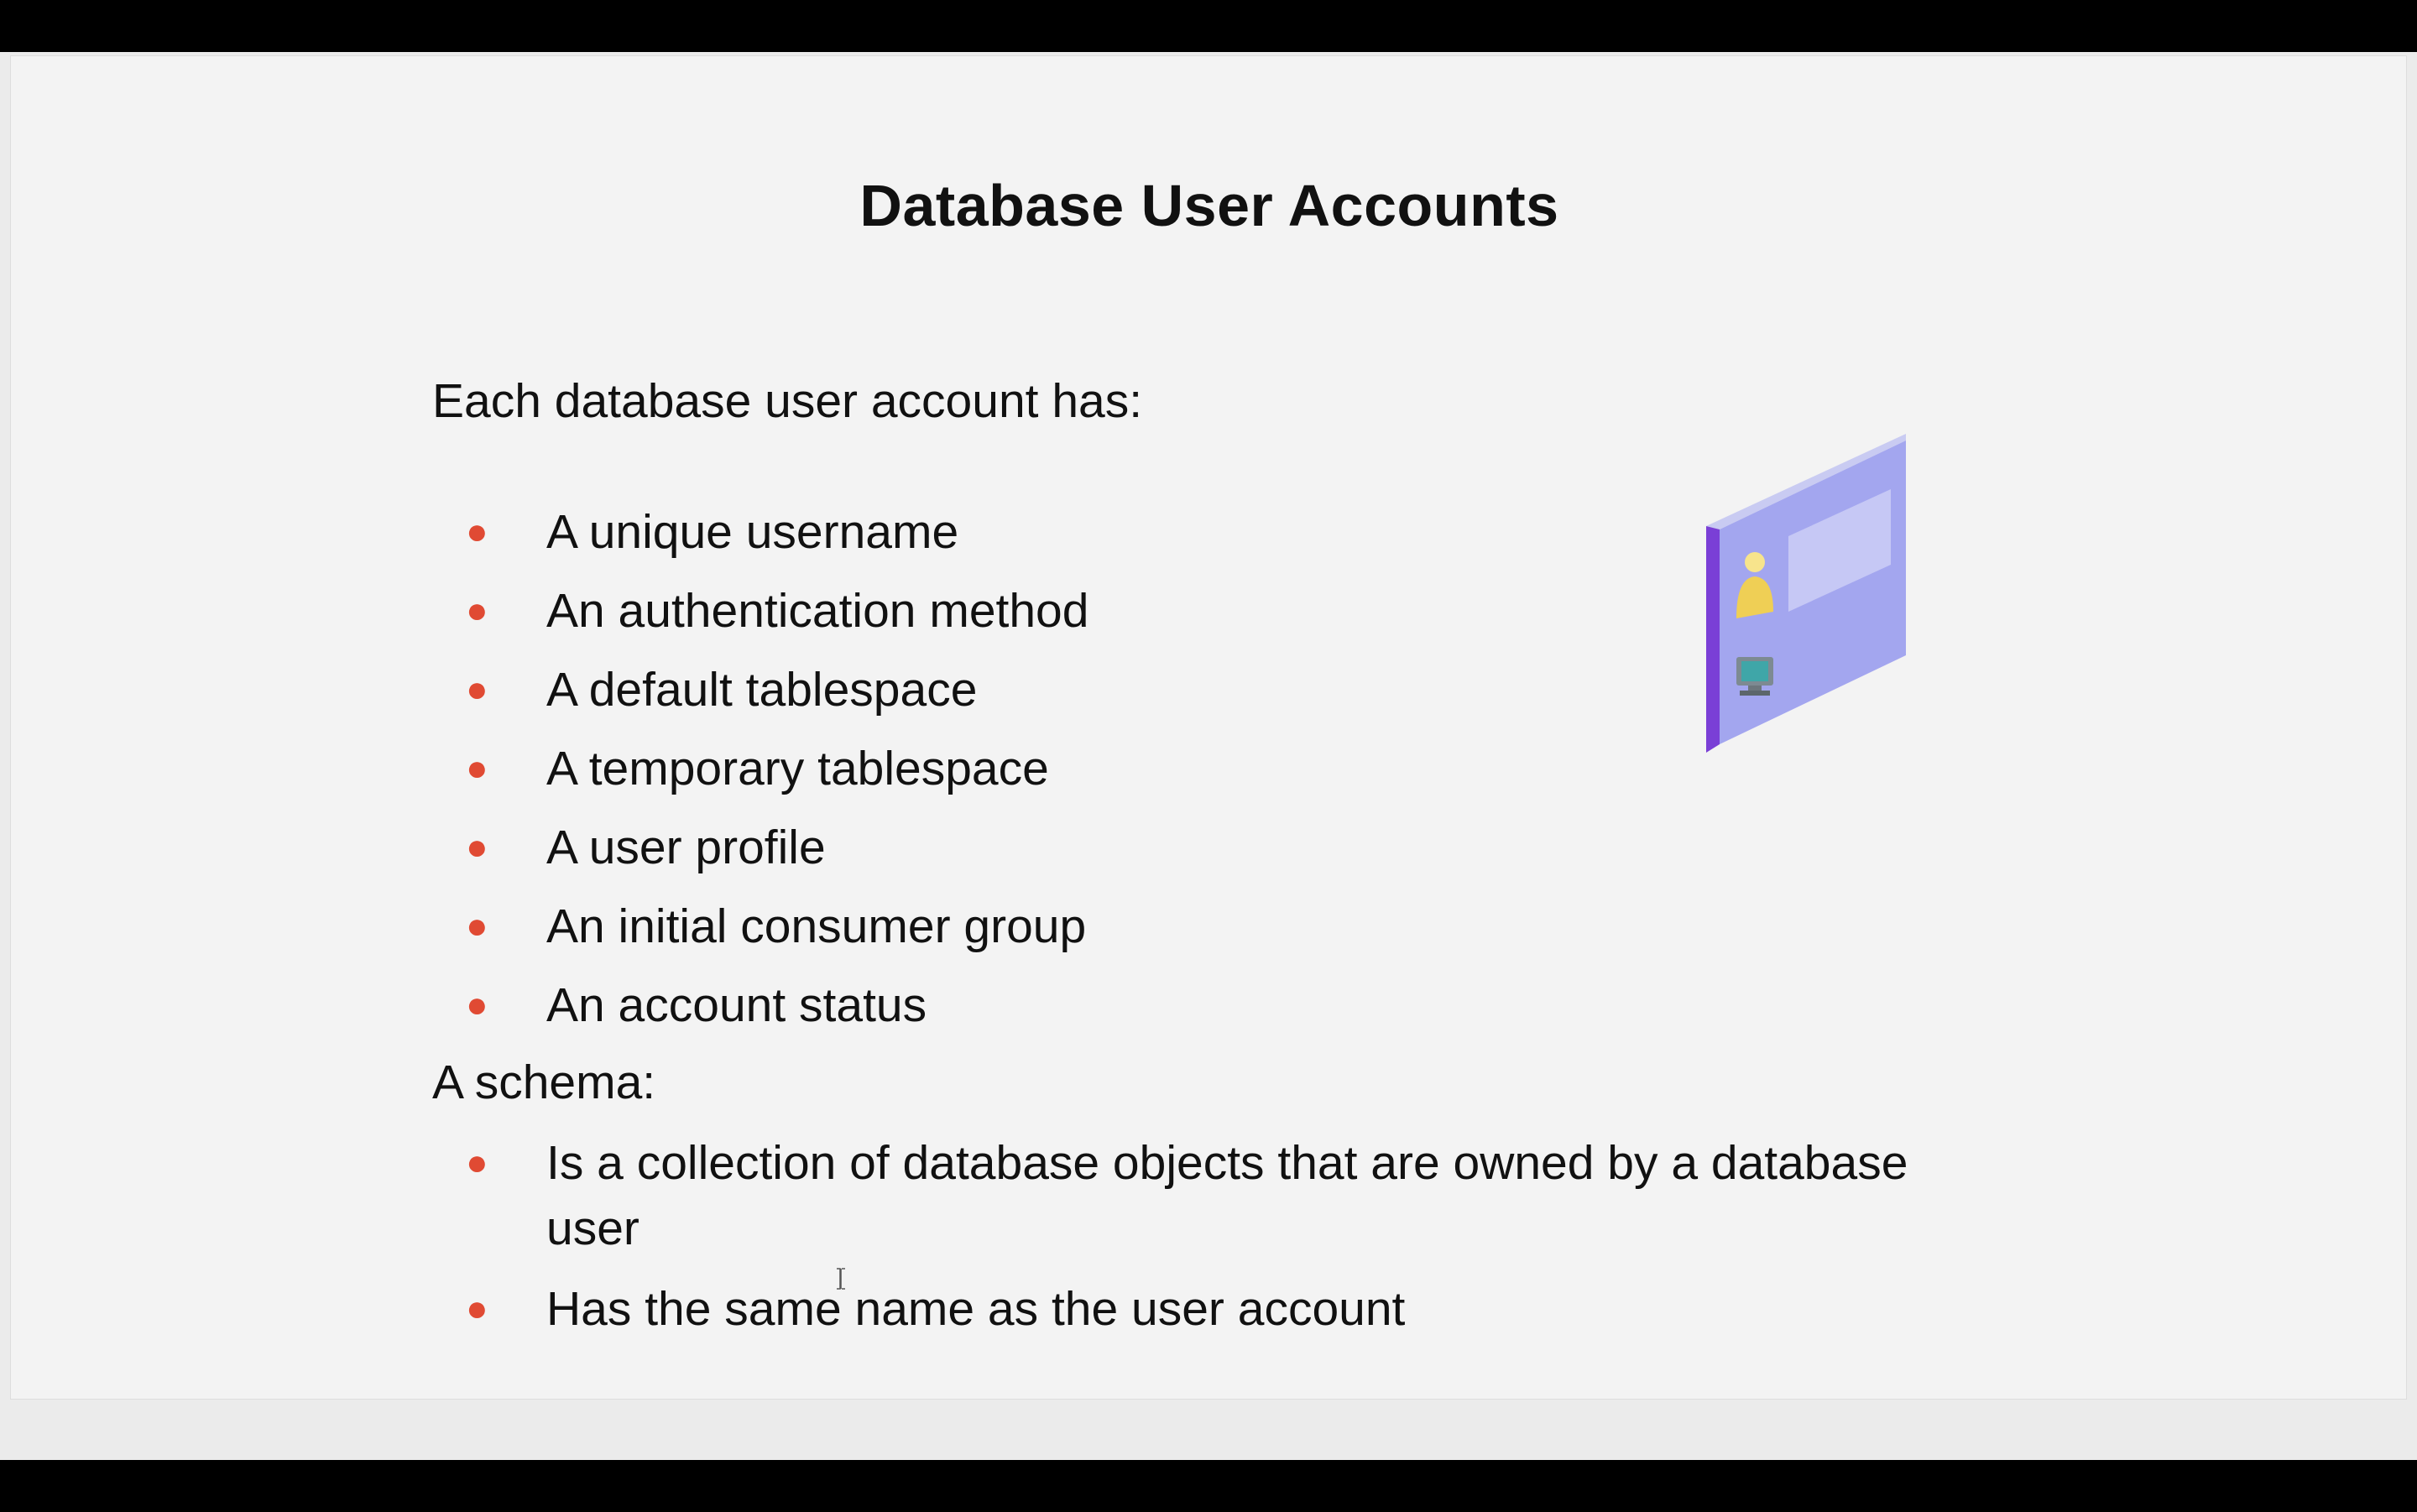 The image size is (2417, 1512). What do you see at coordinates (686, 848) in the screenshot?
I see `bullet-text: A user profile` at bounding box center [686, 848].